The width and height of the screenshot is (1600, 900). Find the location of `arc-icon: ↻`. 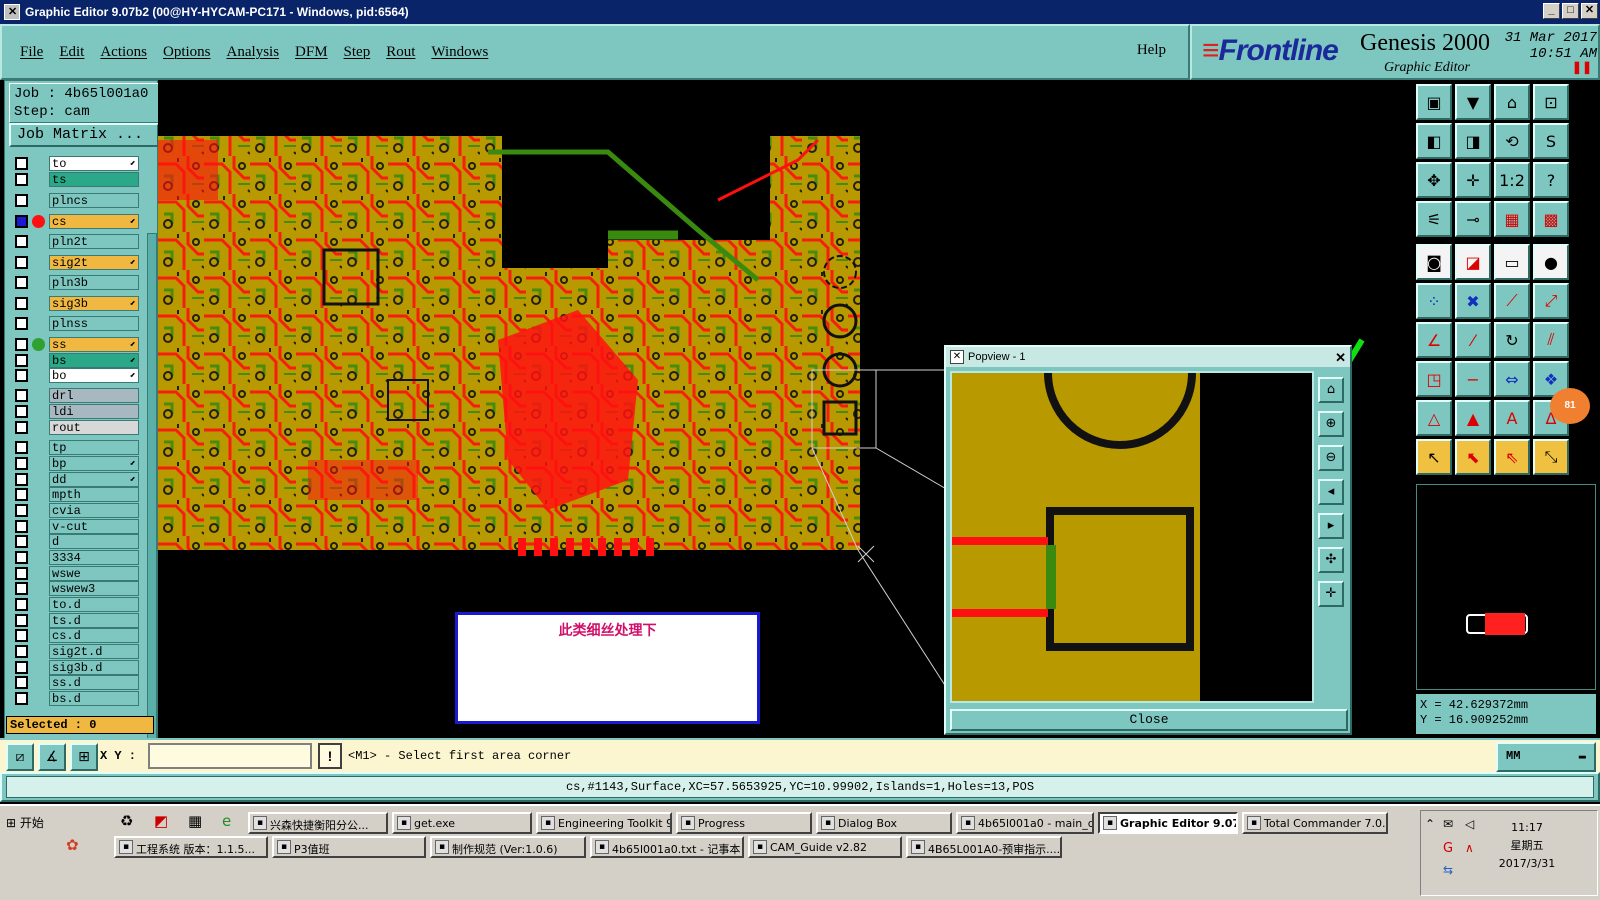

arc-icon: ↻ is located at coordinates (1512, 340).